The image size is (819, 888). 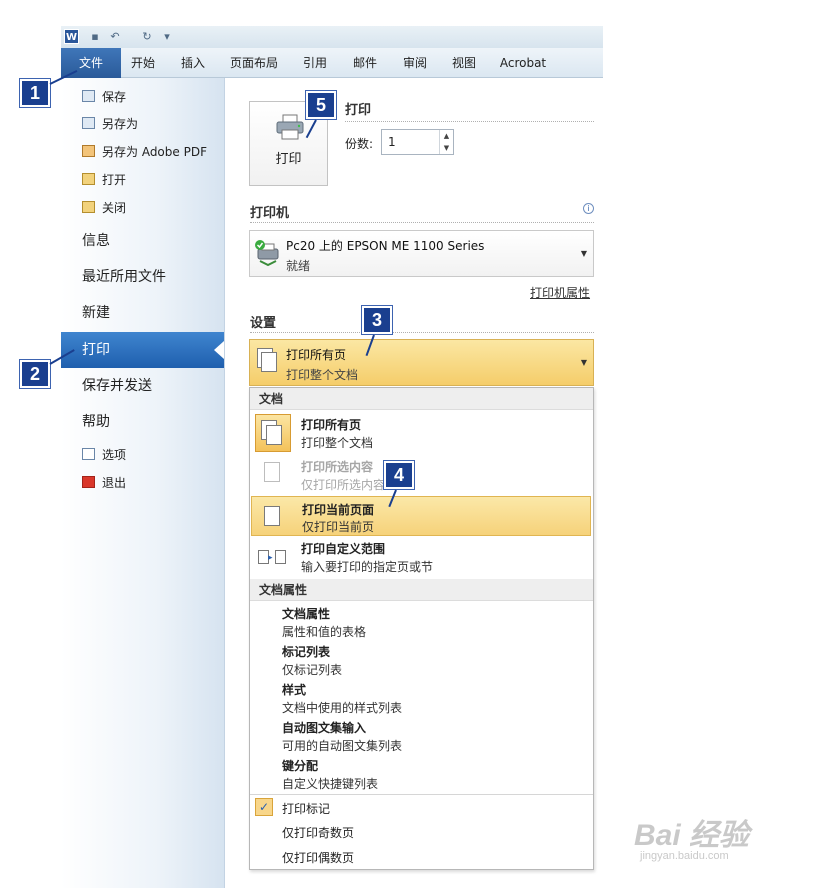 I want to click on baidu-watermark: Bai 经验 jingyan.baidu.com, so click(x=706, y=840).